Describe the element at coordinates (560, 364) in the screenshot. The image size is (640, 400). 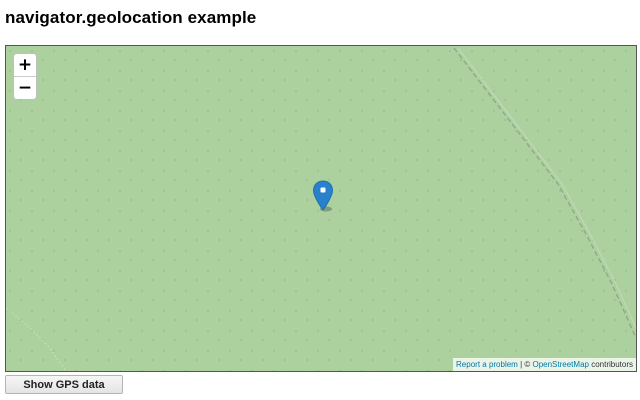
I see `openstreetmap-link: OpenStreetMap` at that location.